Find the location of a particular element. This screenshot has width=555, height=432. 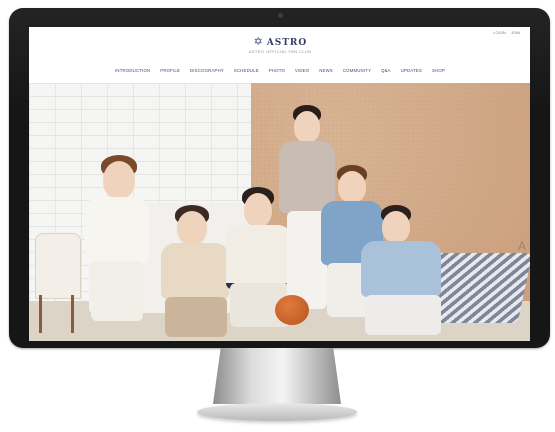

star-emblem-icon: ✡ is located at coordinates (258, 42).